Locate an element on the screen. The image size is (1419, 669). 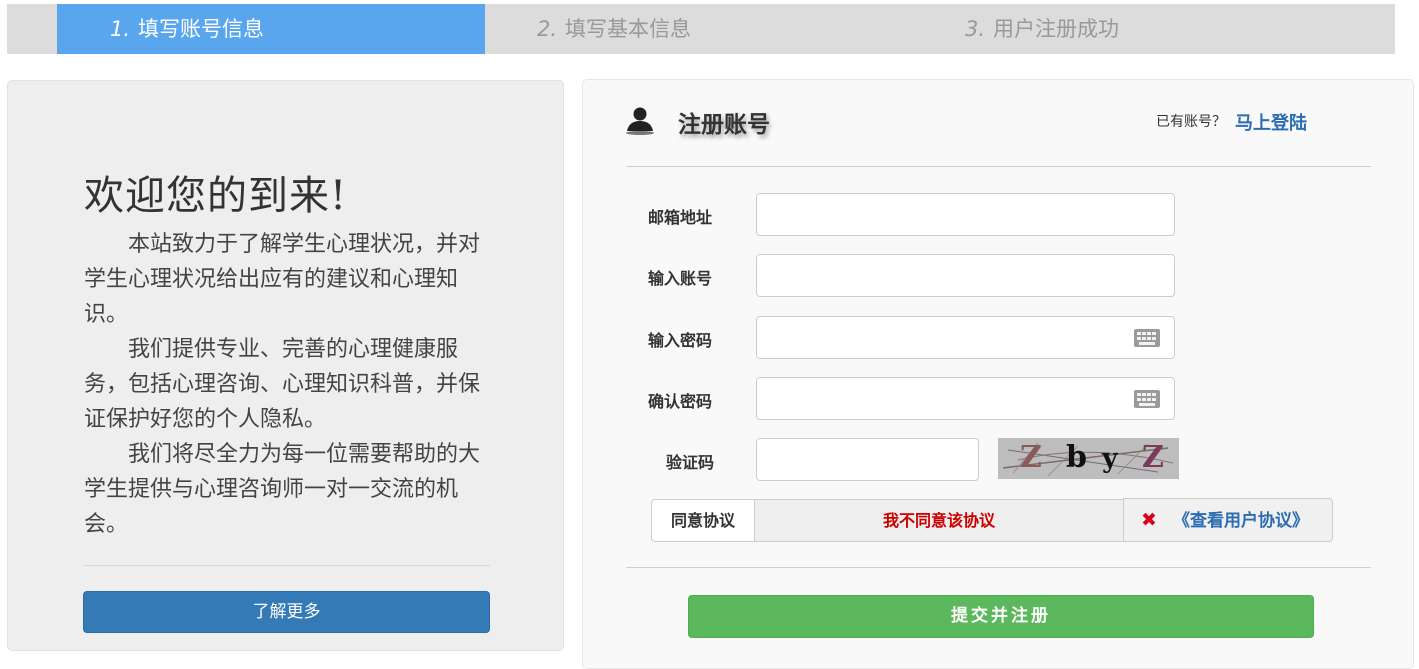
step-label: 用户注册成功 is located at coordinates (1056, 29).